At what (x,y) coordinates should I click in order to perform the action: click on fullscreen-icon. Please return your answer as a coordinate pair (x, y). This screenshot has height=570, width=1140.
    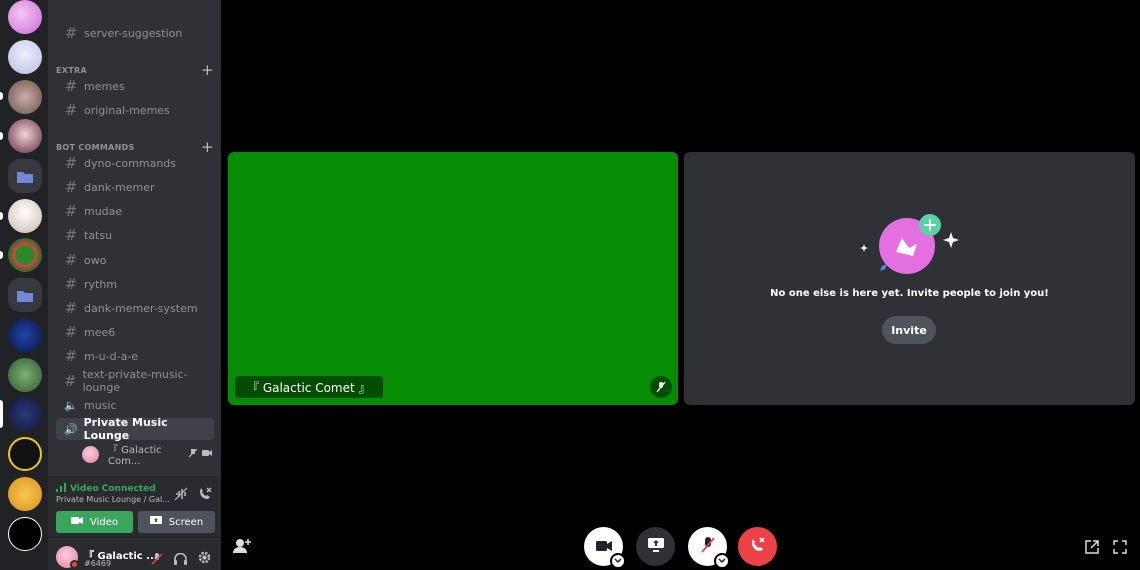
    Looking at the image, I should click on (1120, 548).